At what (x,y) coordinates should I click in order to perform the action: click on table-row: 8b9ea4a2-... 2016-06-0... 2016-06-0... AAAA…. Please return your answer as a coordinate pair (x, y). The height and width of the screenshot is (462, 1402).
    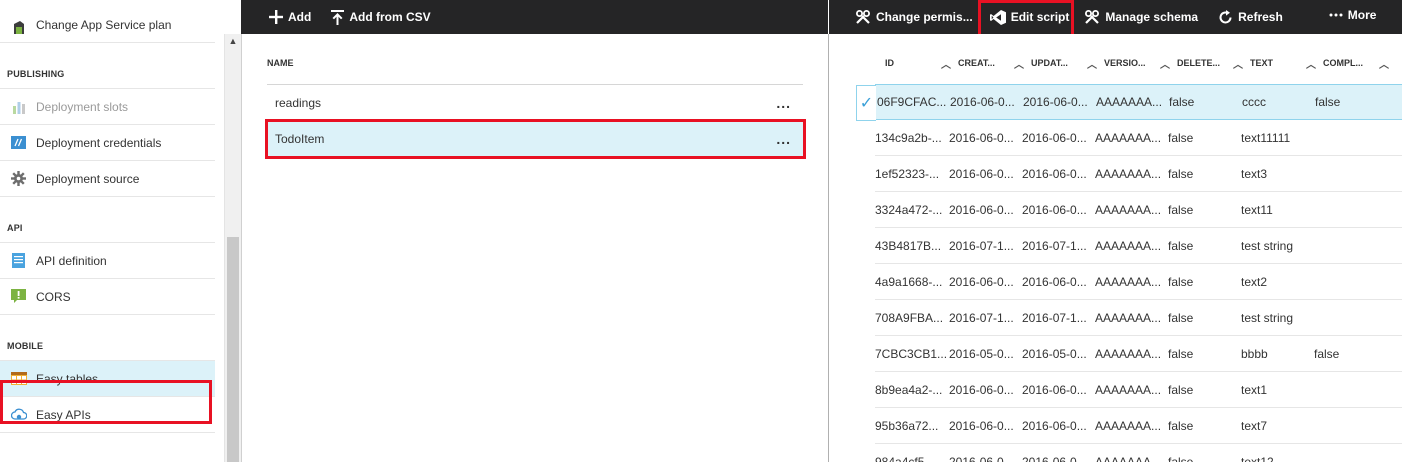
    Looking at the image, I should click on (1138, 390).